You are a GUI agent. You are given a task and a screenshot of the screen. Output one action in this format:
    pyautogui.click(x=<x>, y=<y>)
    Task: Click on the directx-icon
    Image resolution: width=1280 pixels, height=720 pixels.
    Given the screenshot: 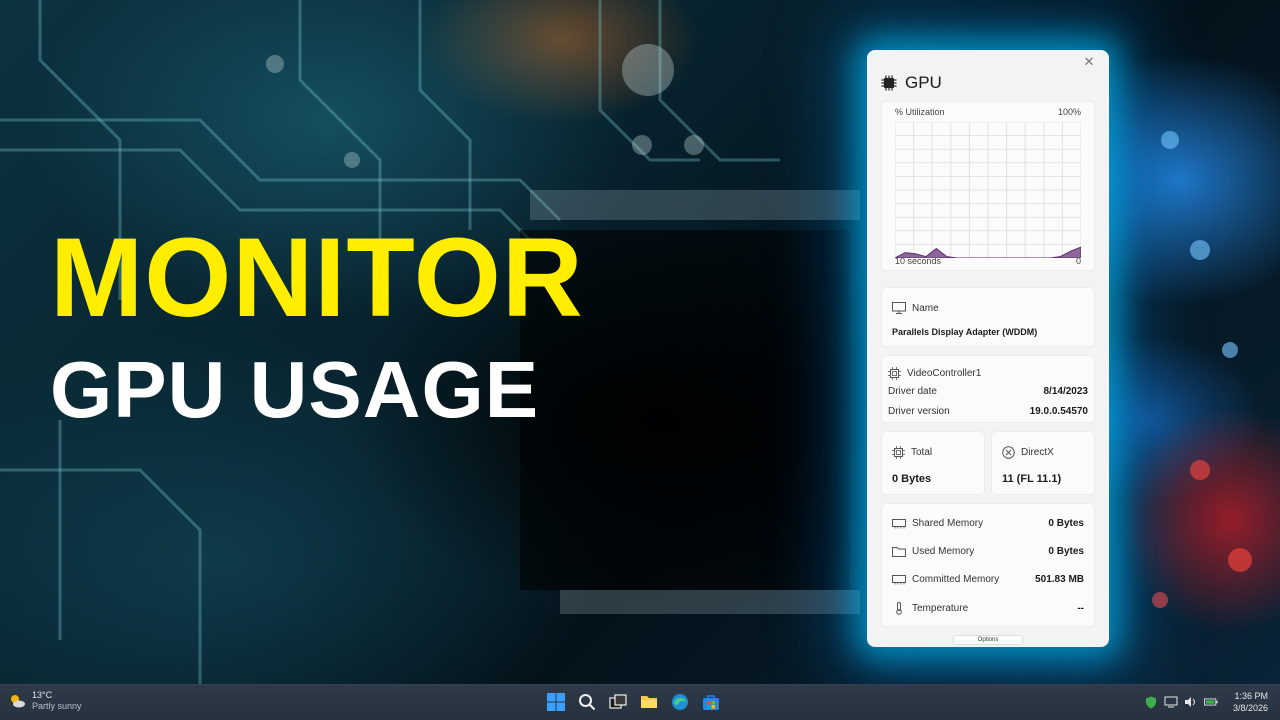 What is the action you would take?
    pyautogui.click(x=1008, y=452)
    